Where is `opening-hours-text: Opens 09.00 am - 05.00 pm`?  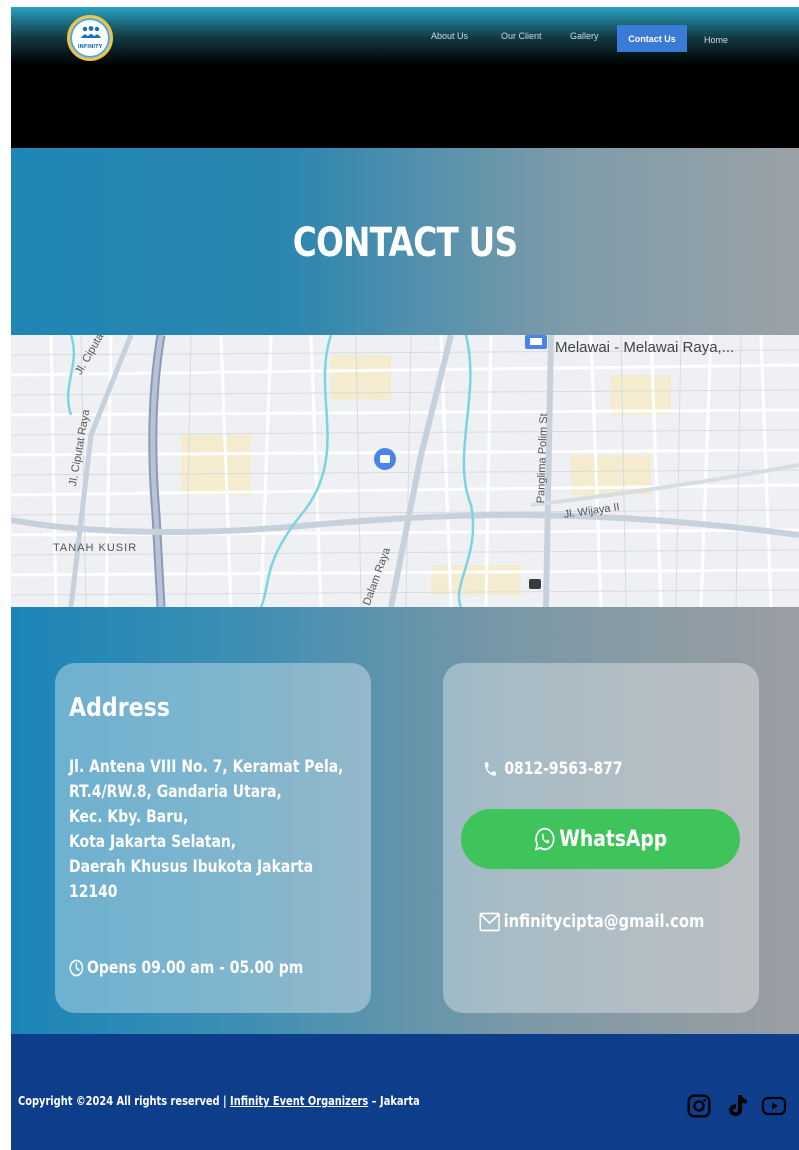
opening-hours-text: Opens 09.00 am - 05.00 pm is located at coordinates (195, 968).